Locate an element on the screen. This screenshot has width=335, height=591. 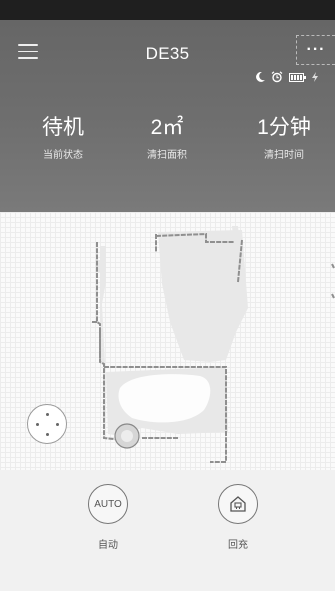
more-button: ··· is located at coordinates (315, 50).